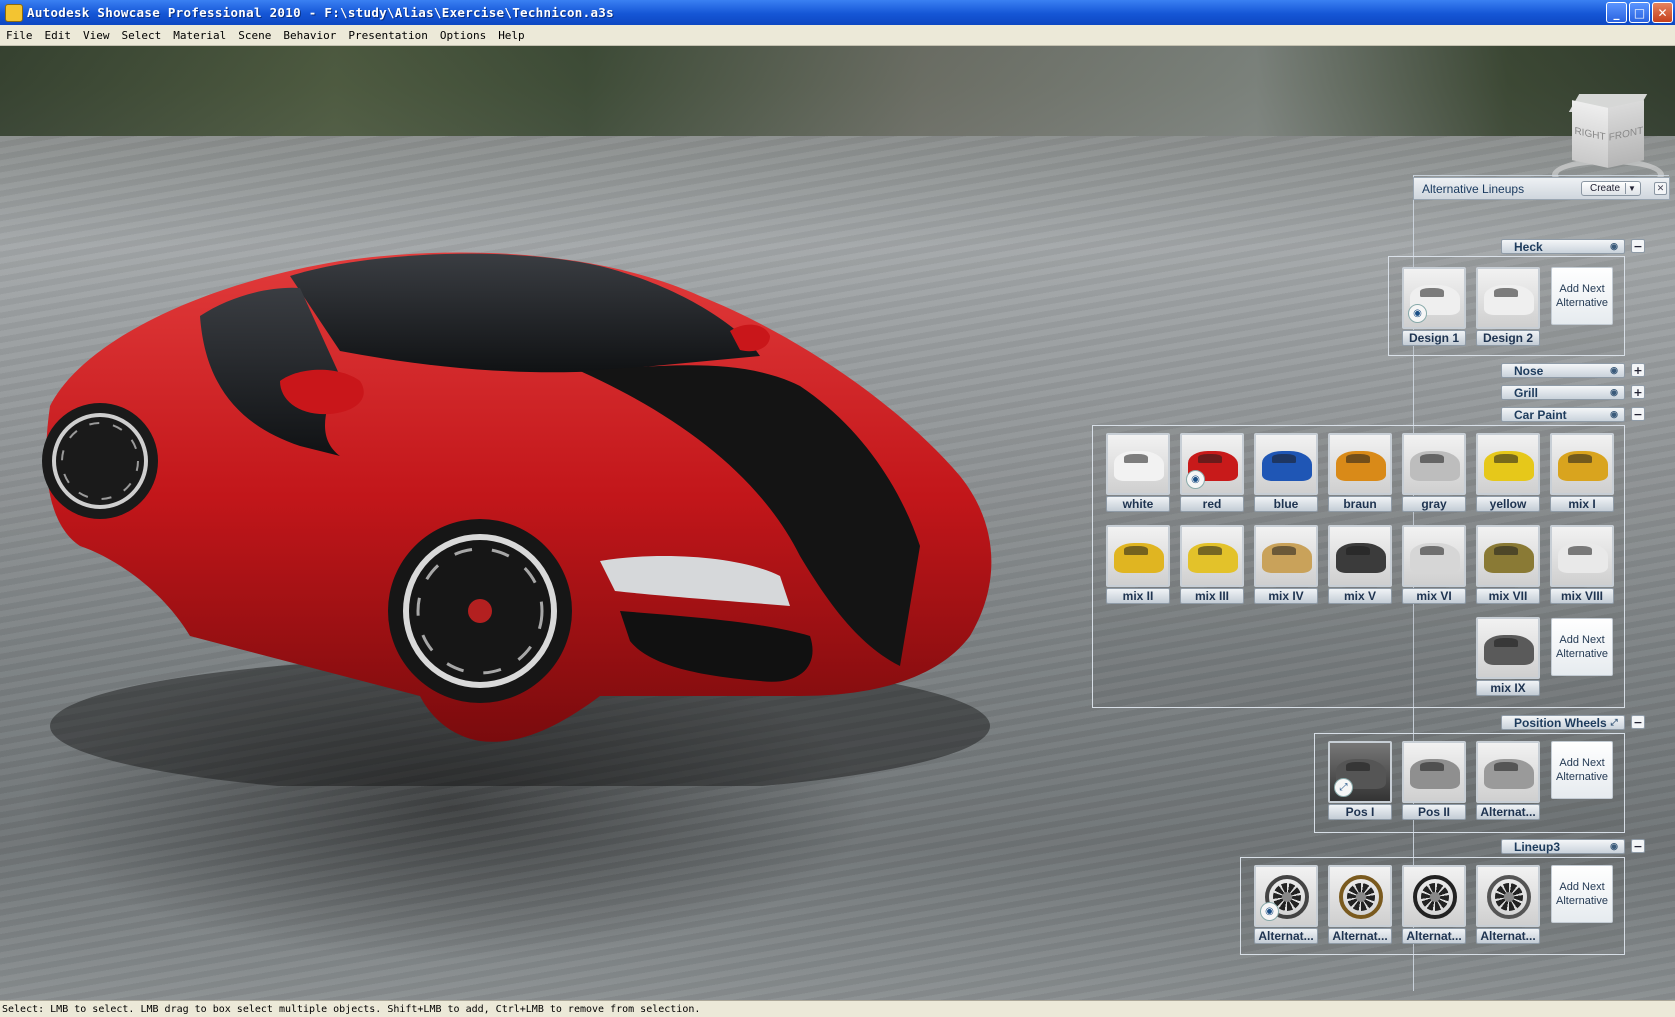 The height and width of the screenshot is (1017, 1675). Describe the element at coordinates (387, 35) in the screenshot. I see `menu-presentation: Presentation` at that location.